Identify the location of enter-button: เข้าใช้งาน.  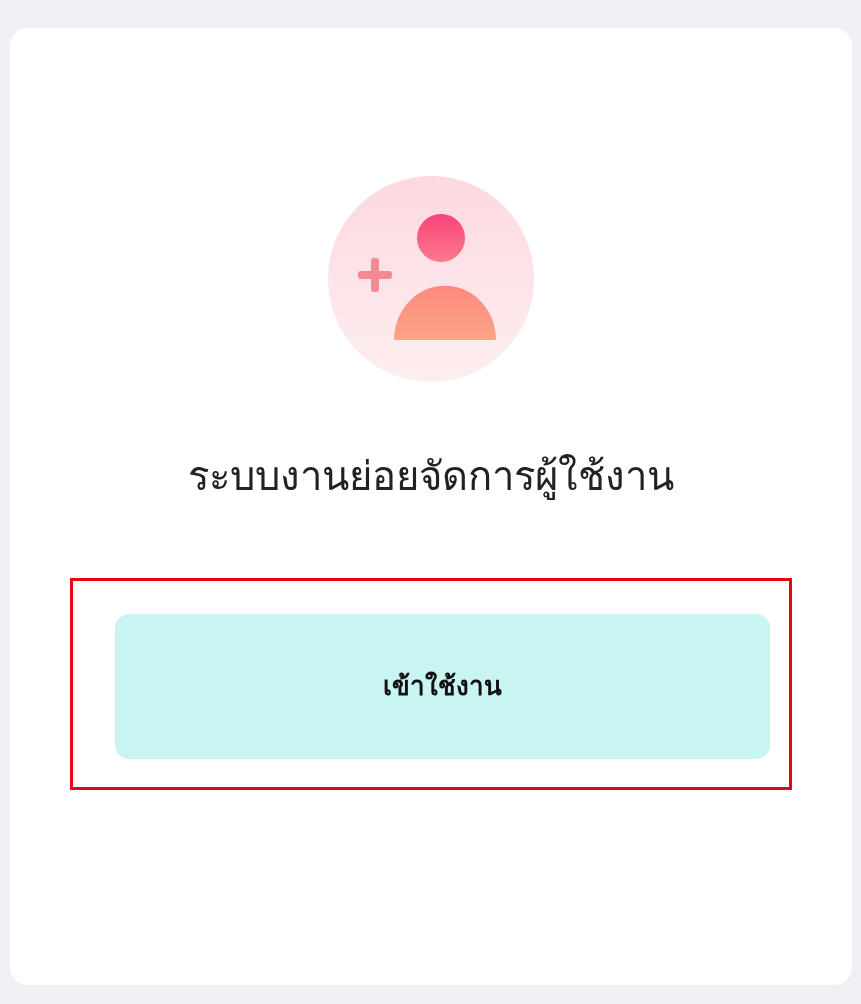
(442, 686).